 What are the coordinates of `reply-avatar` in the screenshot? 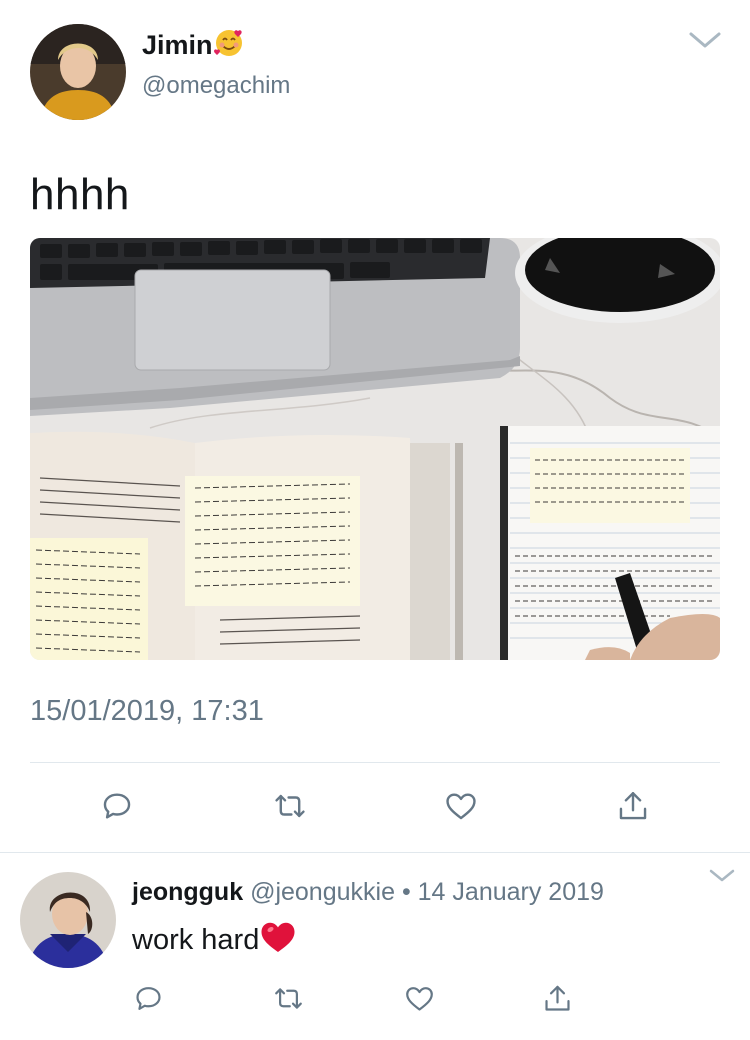 It's located at (68, 920).